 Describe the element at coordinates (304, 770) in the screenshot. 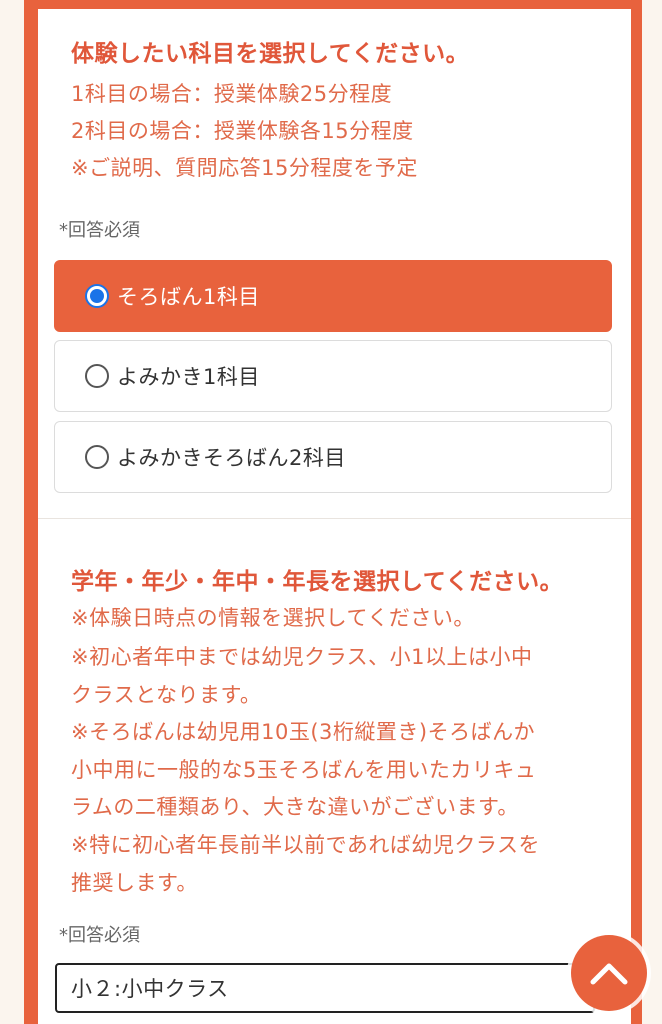

I see `grade-note: 小中用に一般的な5玉そろばんを用いたカリキュ` at that location.